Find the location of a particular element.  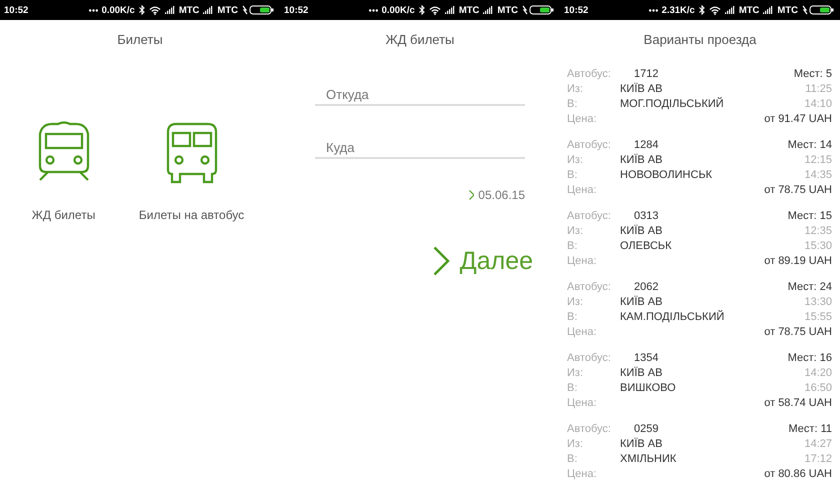

destination-text: МОГ.ПОДІЛЬСЬКИЙ is located at coordinates (672, 104).